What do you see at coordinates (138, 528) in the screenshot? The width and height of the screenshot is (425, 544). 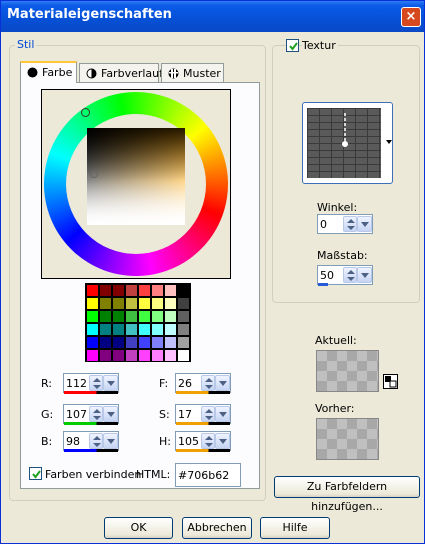 I see `ok-button: OK` at bounding box center [138, 528].